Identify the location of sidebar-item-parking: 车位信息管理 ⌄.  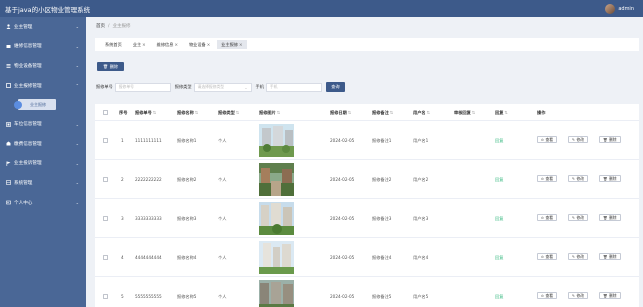
(43, 124).